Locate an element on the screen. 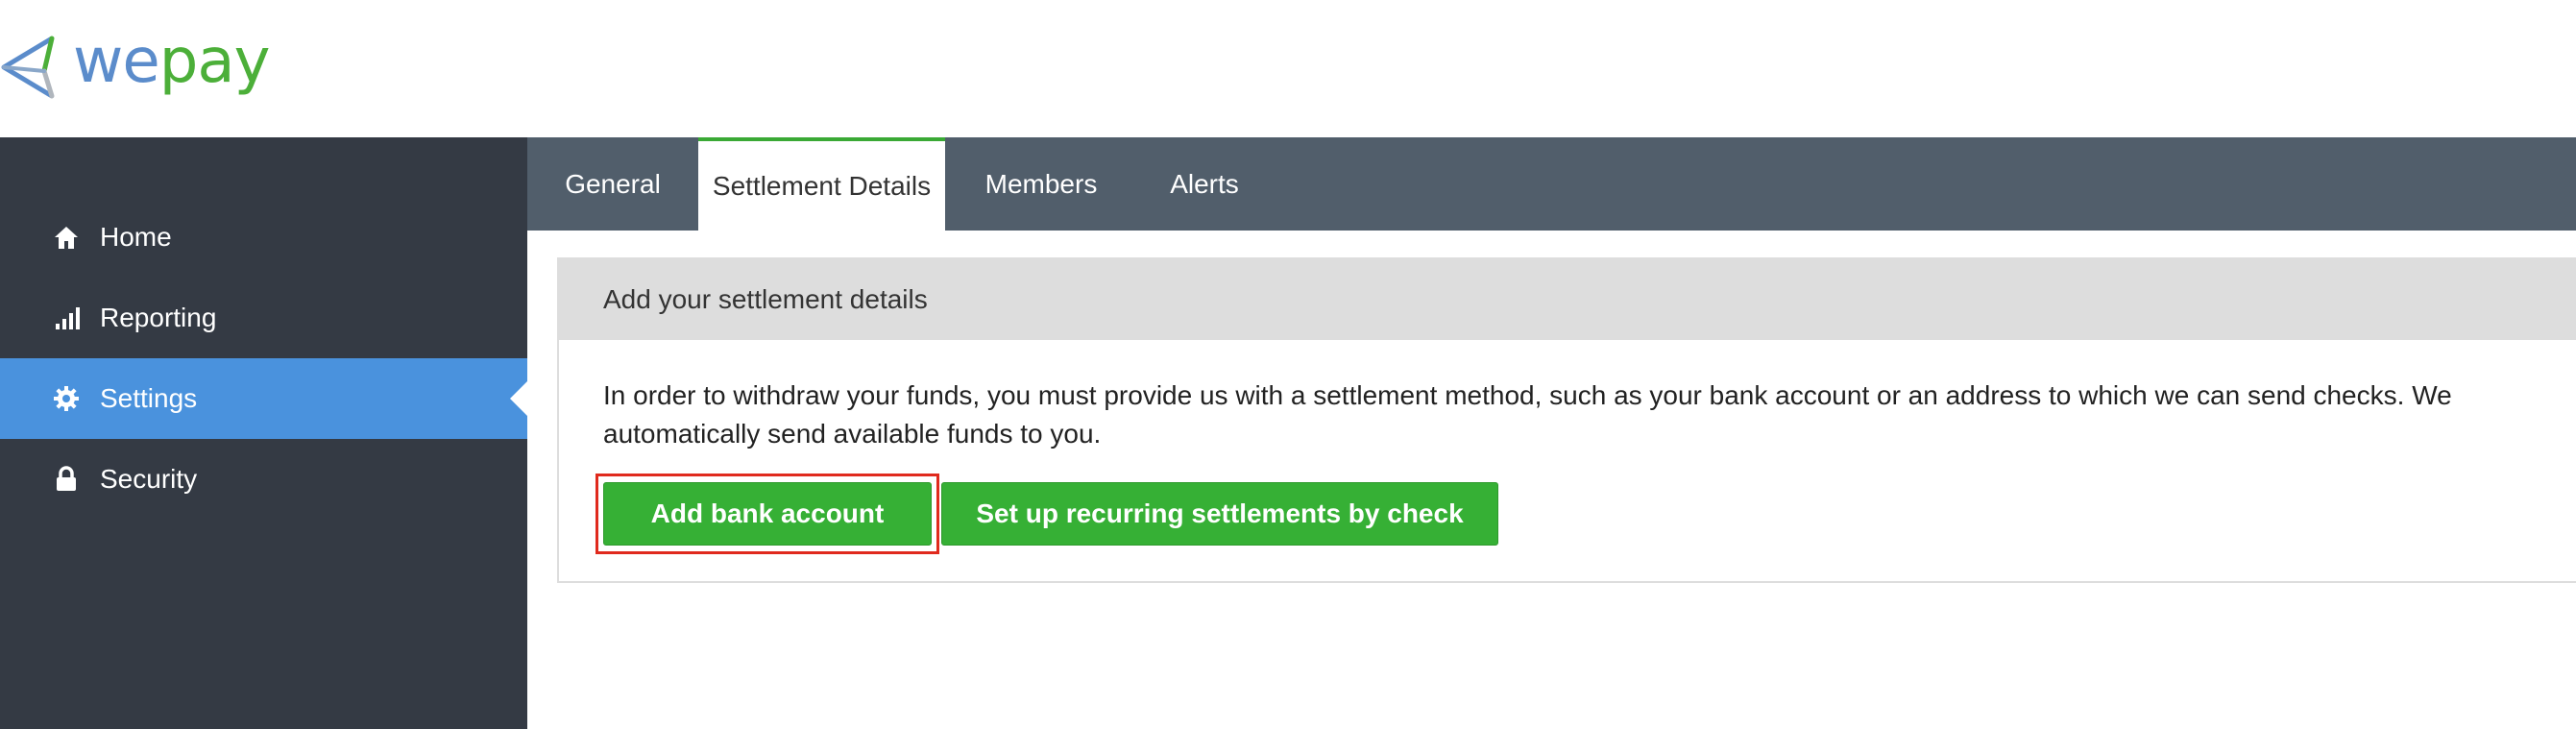 This screenshot has height=729, width=2576. sidebar-item-label: Settings is located at coordinates (149, 398).